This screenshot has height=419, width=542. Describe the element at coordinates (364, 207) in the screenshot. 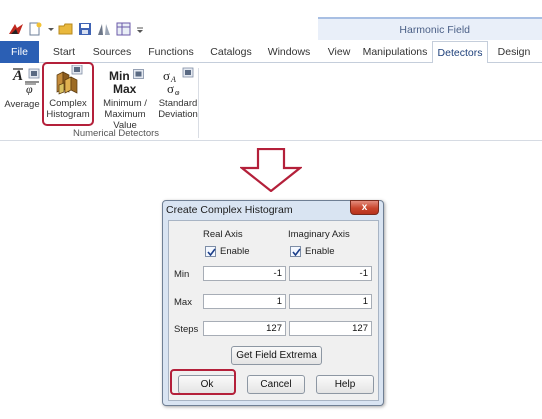

I see `dialog-close-button: x` at that location.